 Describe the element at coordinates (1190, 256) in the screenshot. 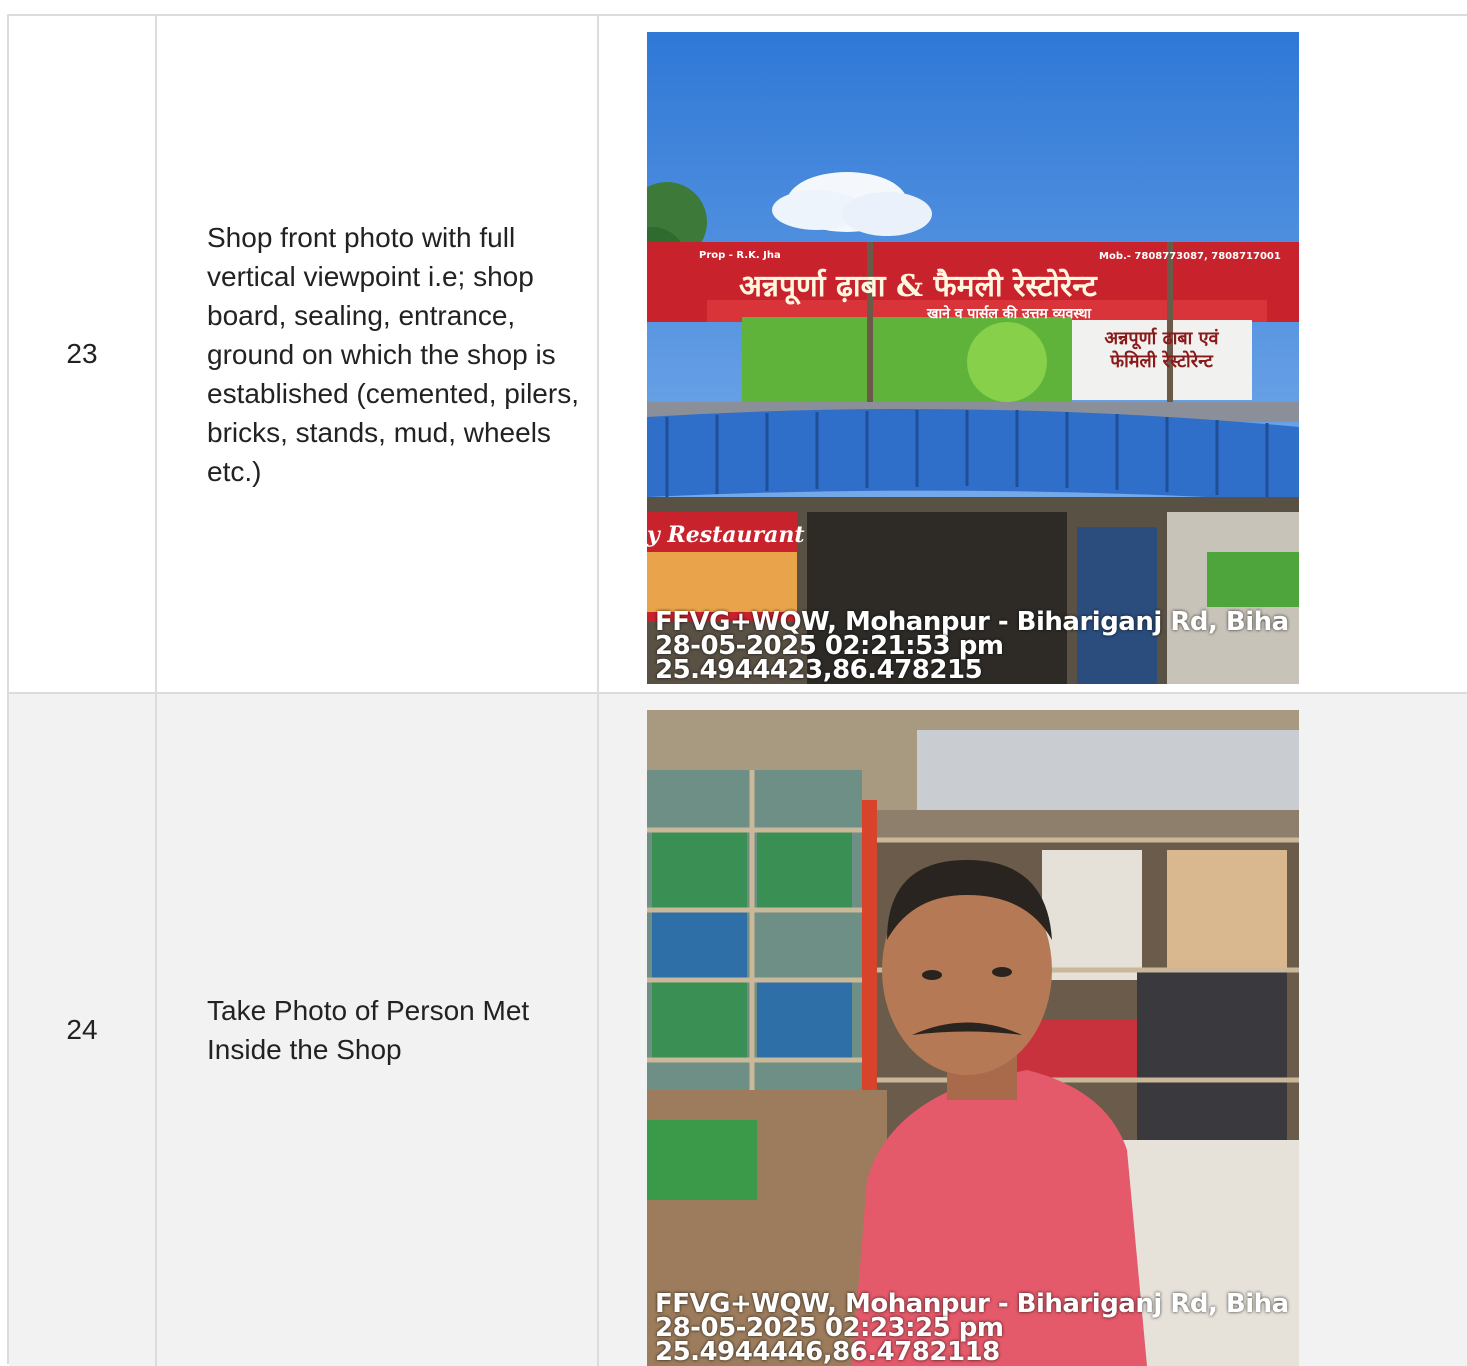

I see `sign-phone: Mob.- 7808773087, 7808717001` at that location.